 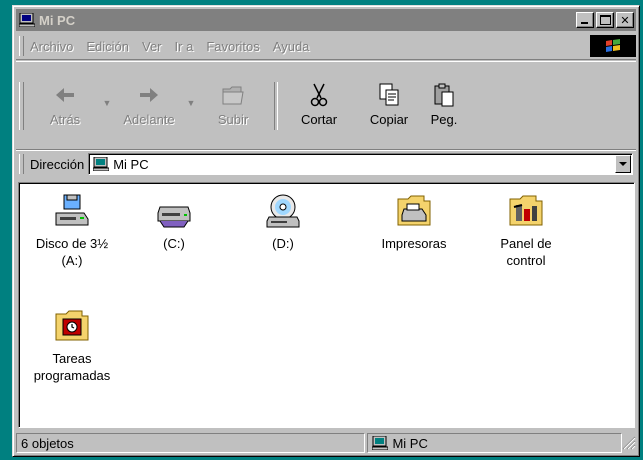 I want to click on drive-c-item: (C:), so click(x=174, y=222).